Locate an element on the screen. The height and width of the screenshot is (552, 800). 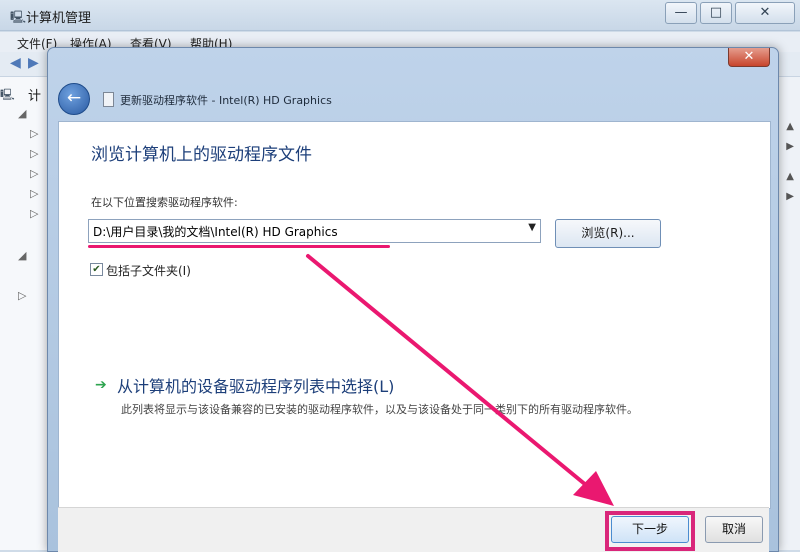
driver-path-value: D:\用户目录\我的文档\Intel(R) HD Graphics is located at coordinates (215, 231).